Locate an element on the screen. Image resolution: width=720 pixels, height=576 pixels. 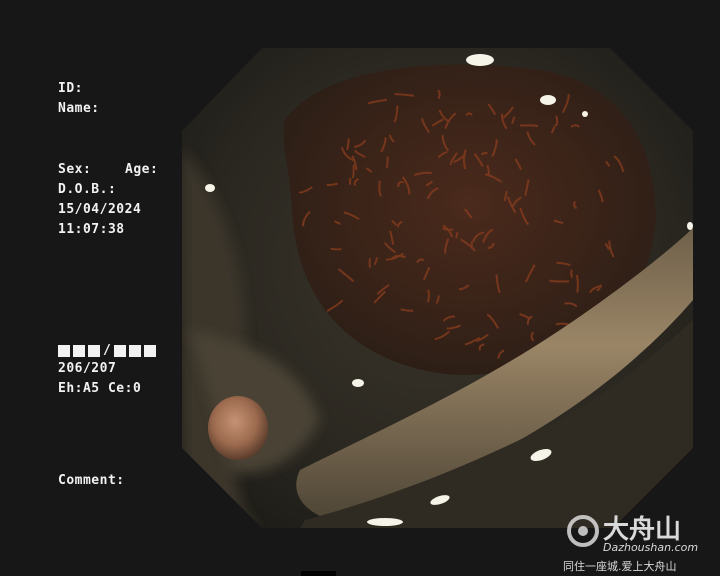
watermark-slogan: 同住一座城.爱上大舟山 is located at coordinates (620, 566).